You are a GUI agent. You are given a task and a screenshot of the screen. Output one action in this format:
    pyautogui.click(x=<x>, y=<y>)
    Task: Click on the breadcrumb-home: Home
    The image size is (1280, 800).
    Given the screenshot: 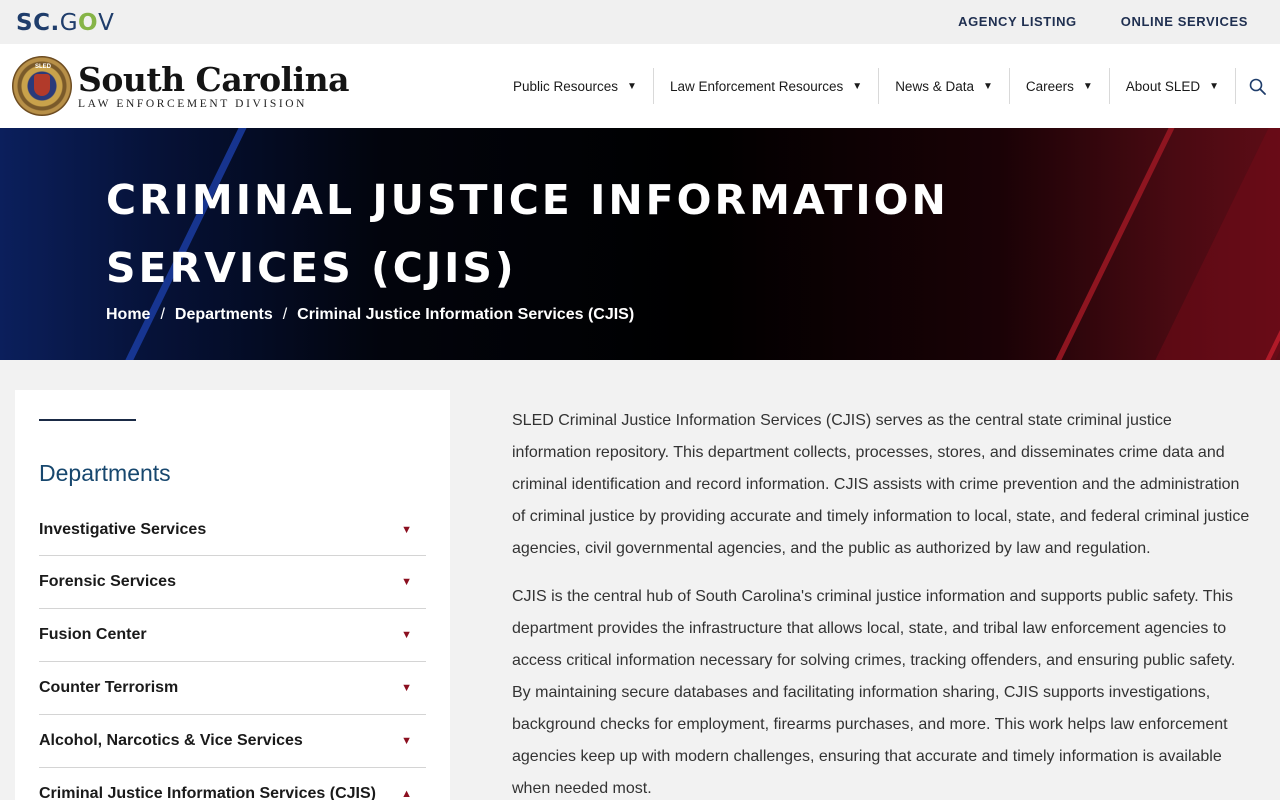 What is the action you would take?
    pyautogui.click(x=128, y=315)
    